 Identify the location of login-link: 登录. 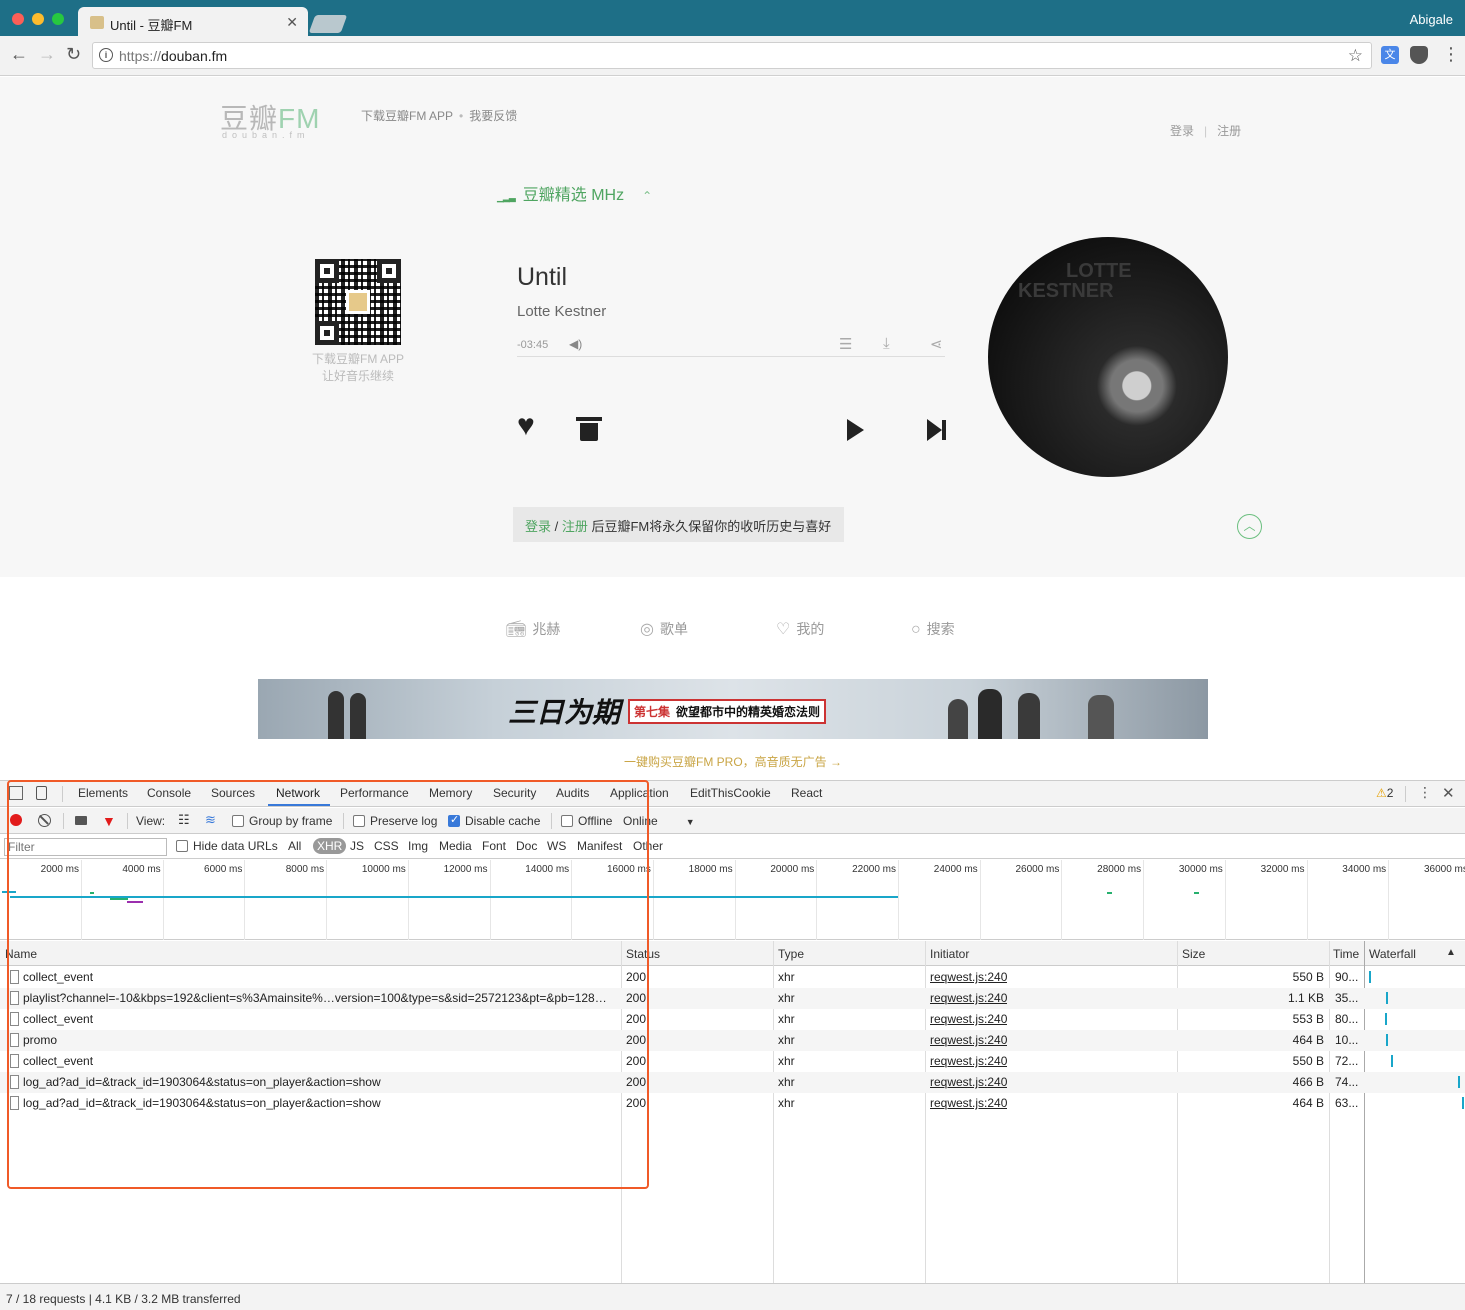
(1182, 131).